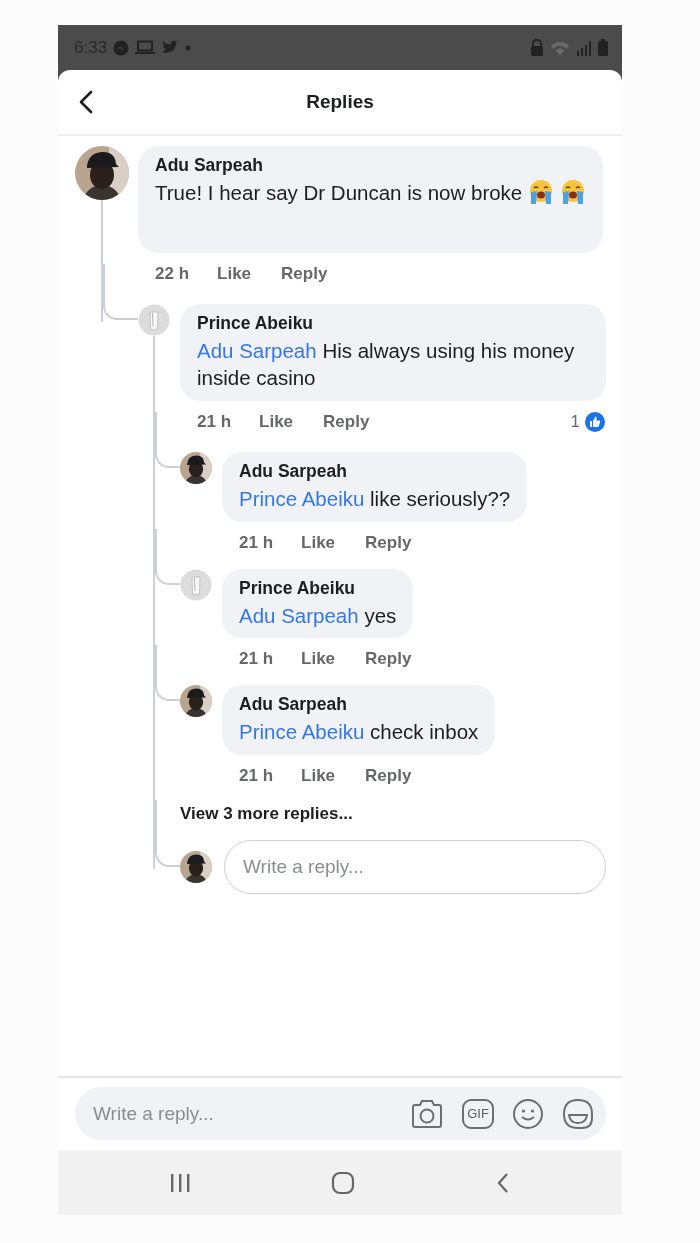 The height and width of the screenshot is (1243, 700). I want to click on notification-dot-icon, so click(188, 47).